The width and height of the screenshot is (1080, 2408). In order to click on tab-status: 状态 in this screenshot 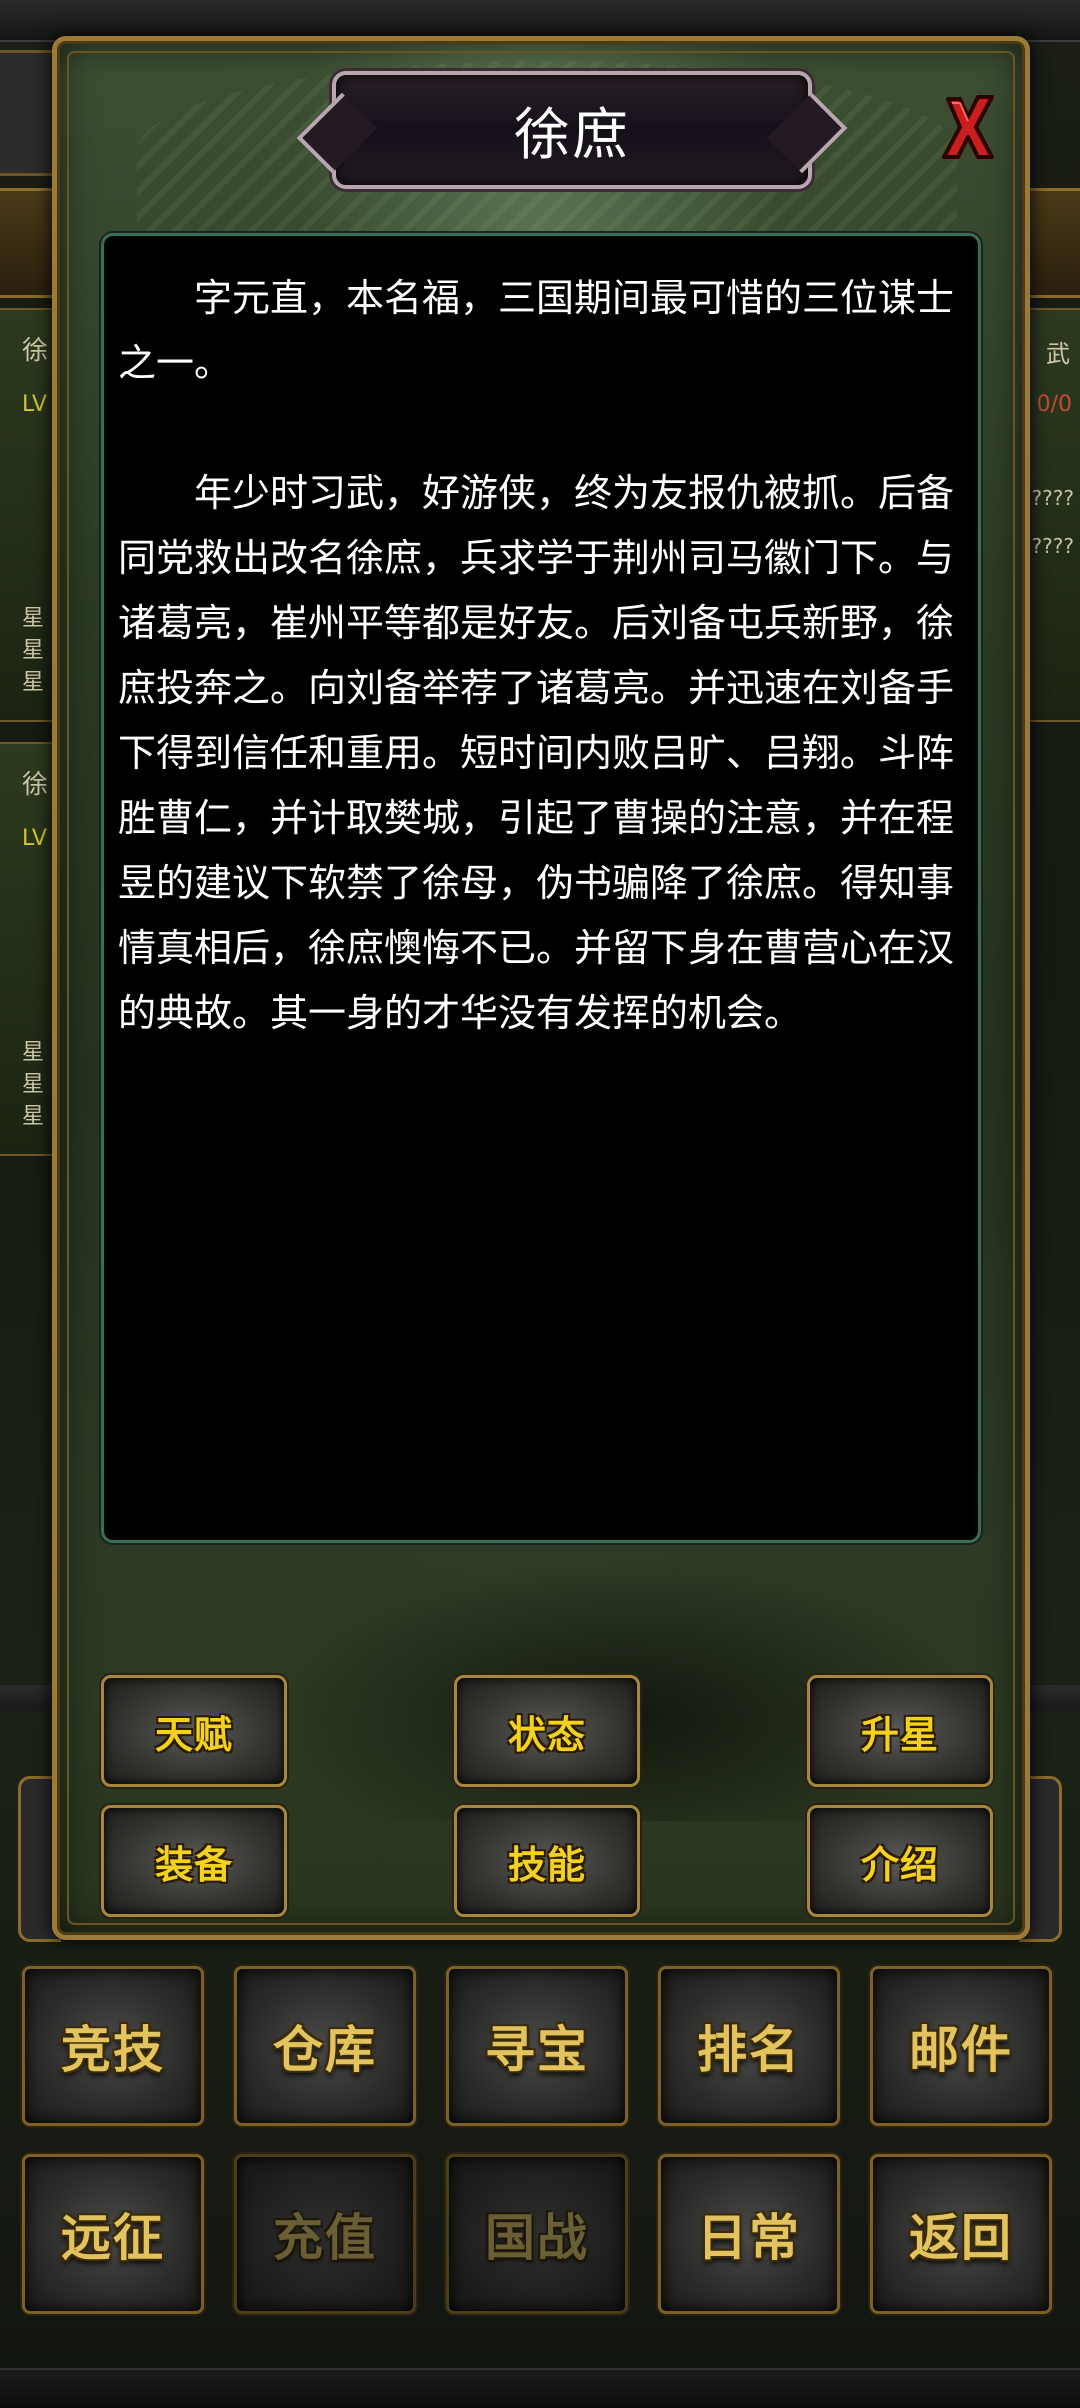, I will do `click(547, 1731)`.